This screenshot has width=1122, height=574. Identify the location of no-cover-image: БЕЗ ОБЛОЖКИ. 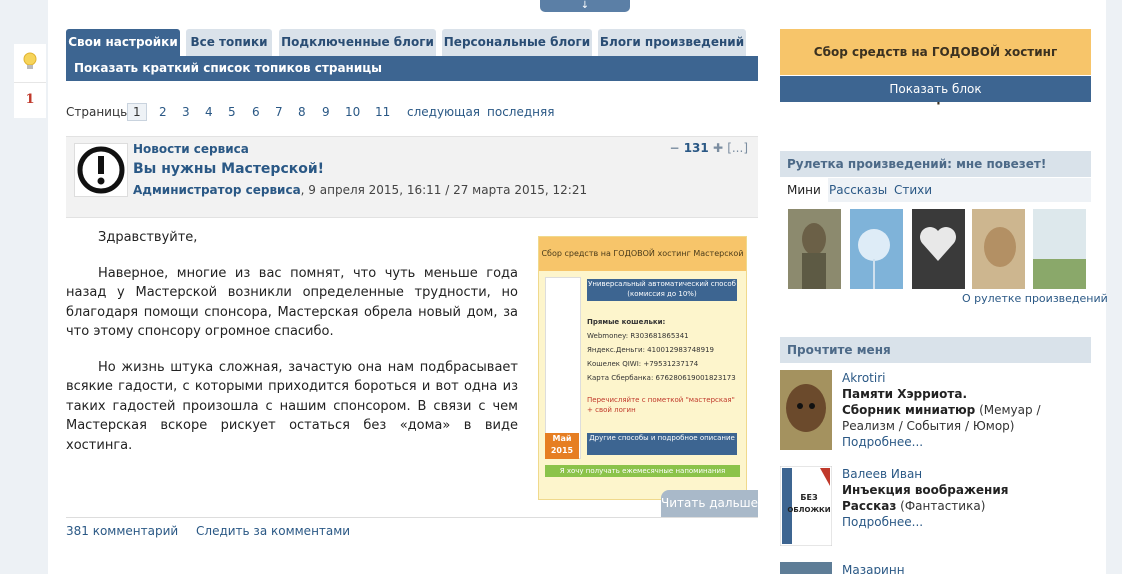
(806, 506).